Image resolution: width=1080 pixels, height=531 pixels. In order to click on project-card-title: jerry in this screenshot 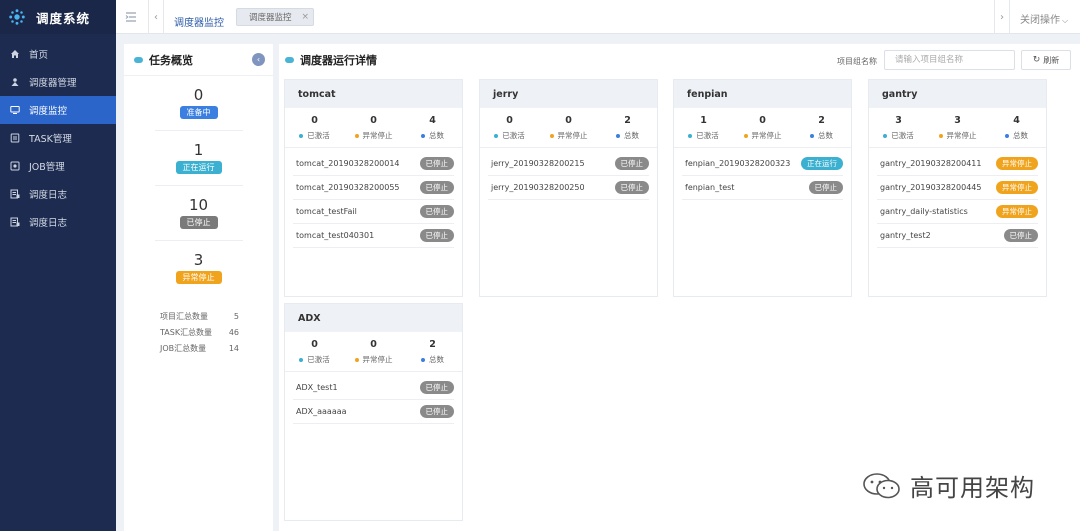, I will do `click(568, 94)`.